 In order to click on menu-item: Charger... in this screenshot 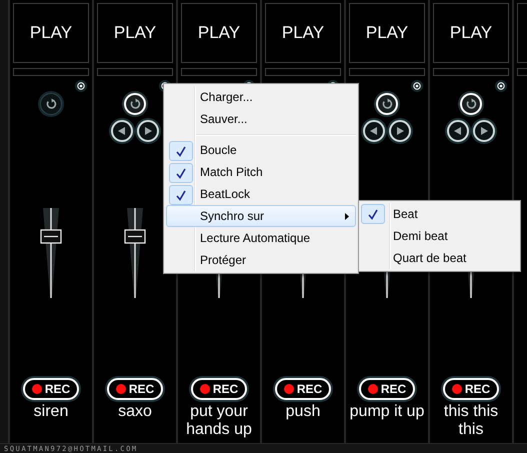, I will do `click(261, 97)`.